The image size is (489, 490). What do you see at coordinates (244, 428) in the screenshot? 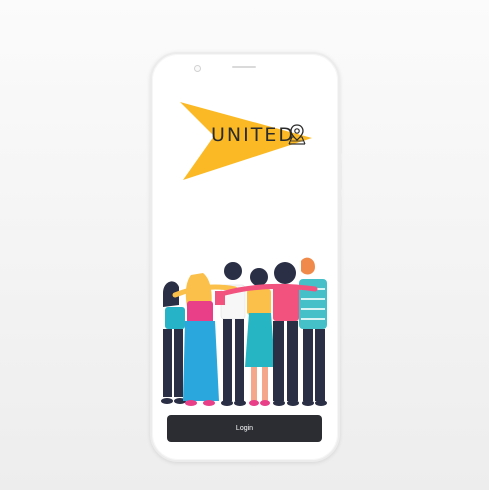
I see `login-button: Login` at bounding box center [244, 428].